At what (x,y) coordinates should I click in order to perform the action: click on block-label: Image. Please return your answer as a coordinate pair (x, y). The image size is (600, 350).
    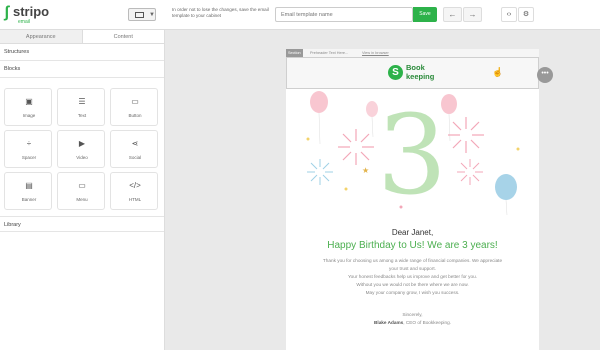
    Looking at the image, I should click on (29, 115).